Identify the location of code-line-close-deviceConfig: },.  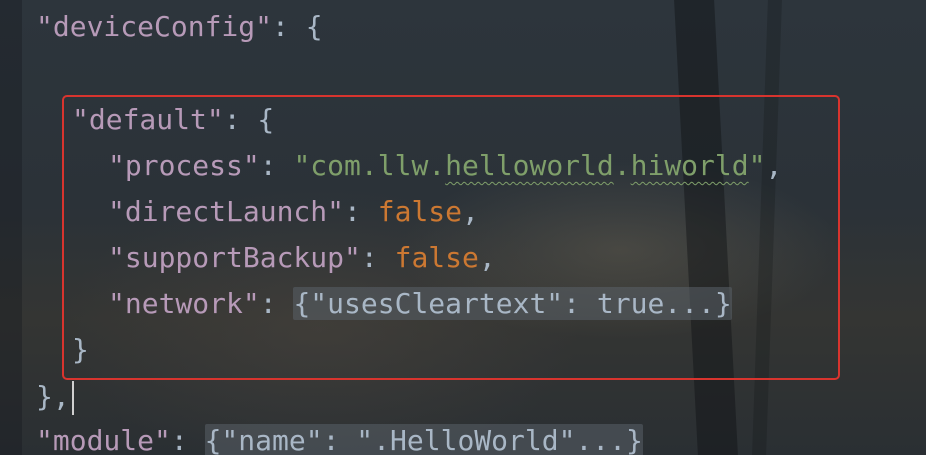
(55, 397).